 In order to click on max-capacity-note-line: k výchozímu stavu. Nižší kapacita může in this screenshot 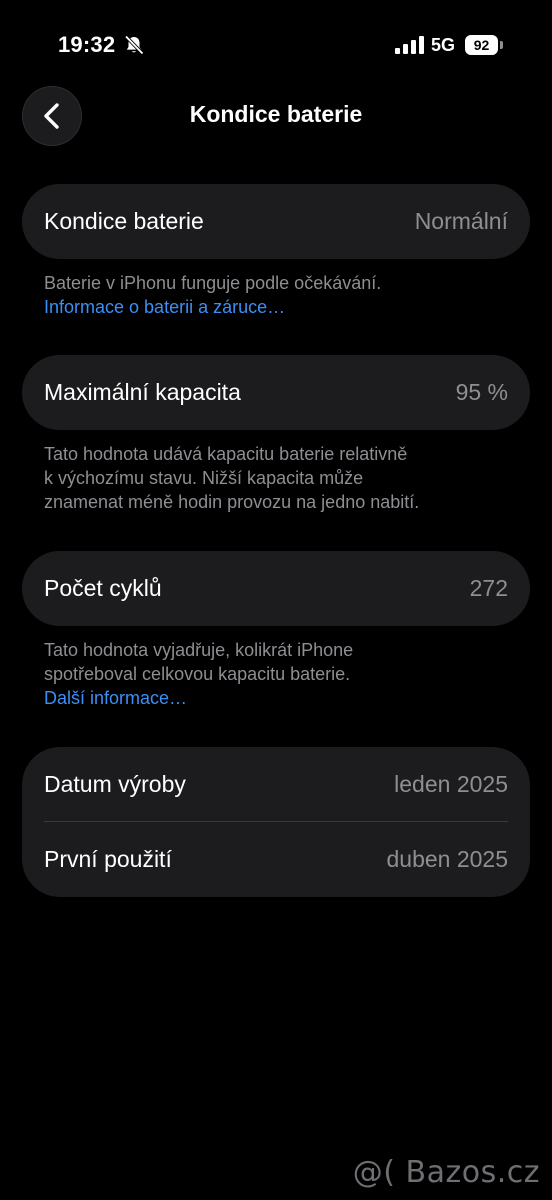, I will do `click(204, 478)`.